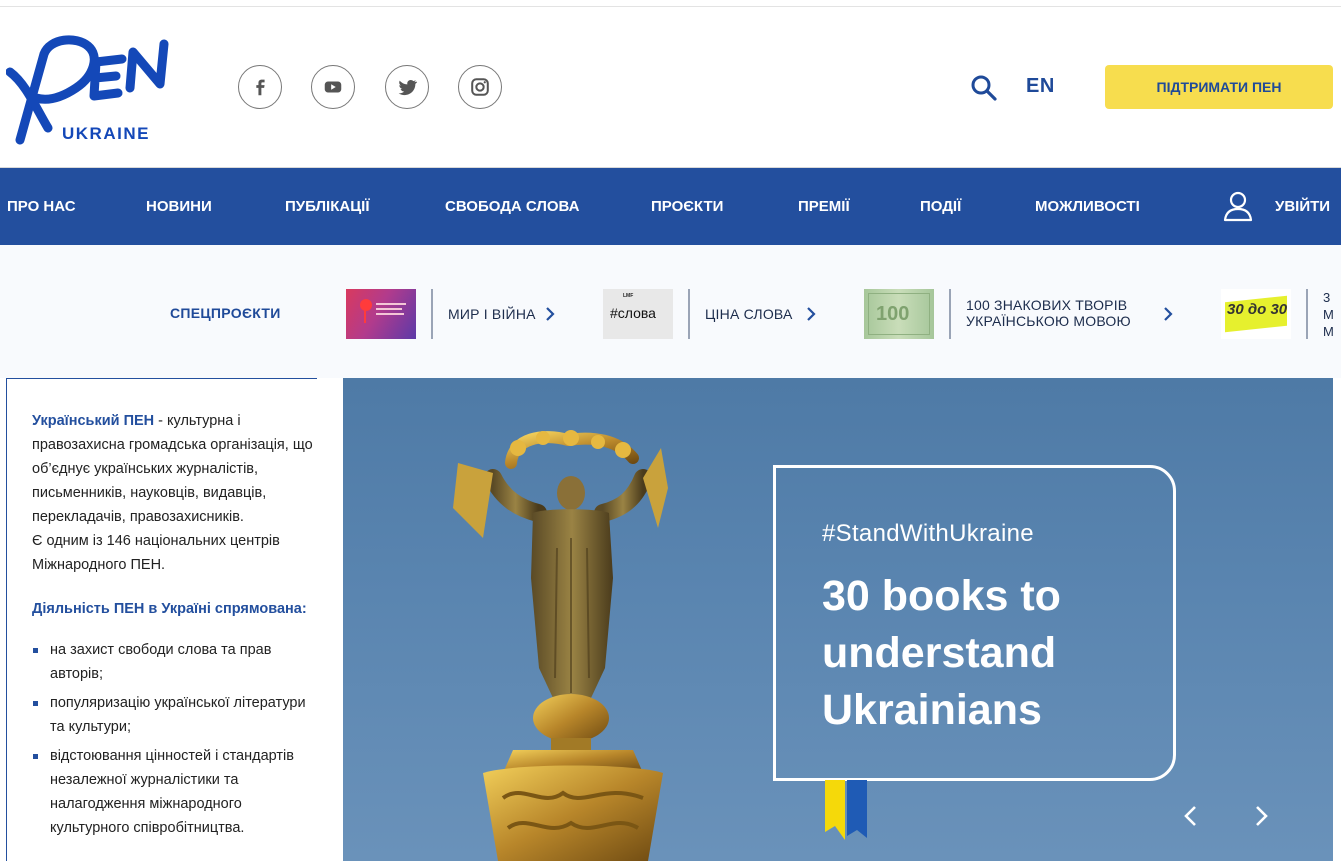 This screenshot has height=861, width=1341. I want to click on facebook-button, so click(260, 87).